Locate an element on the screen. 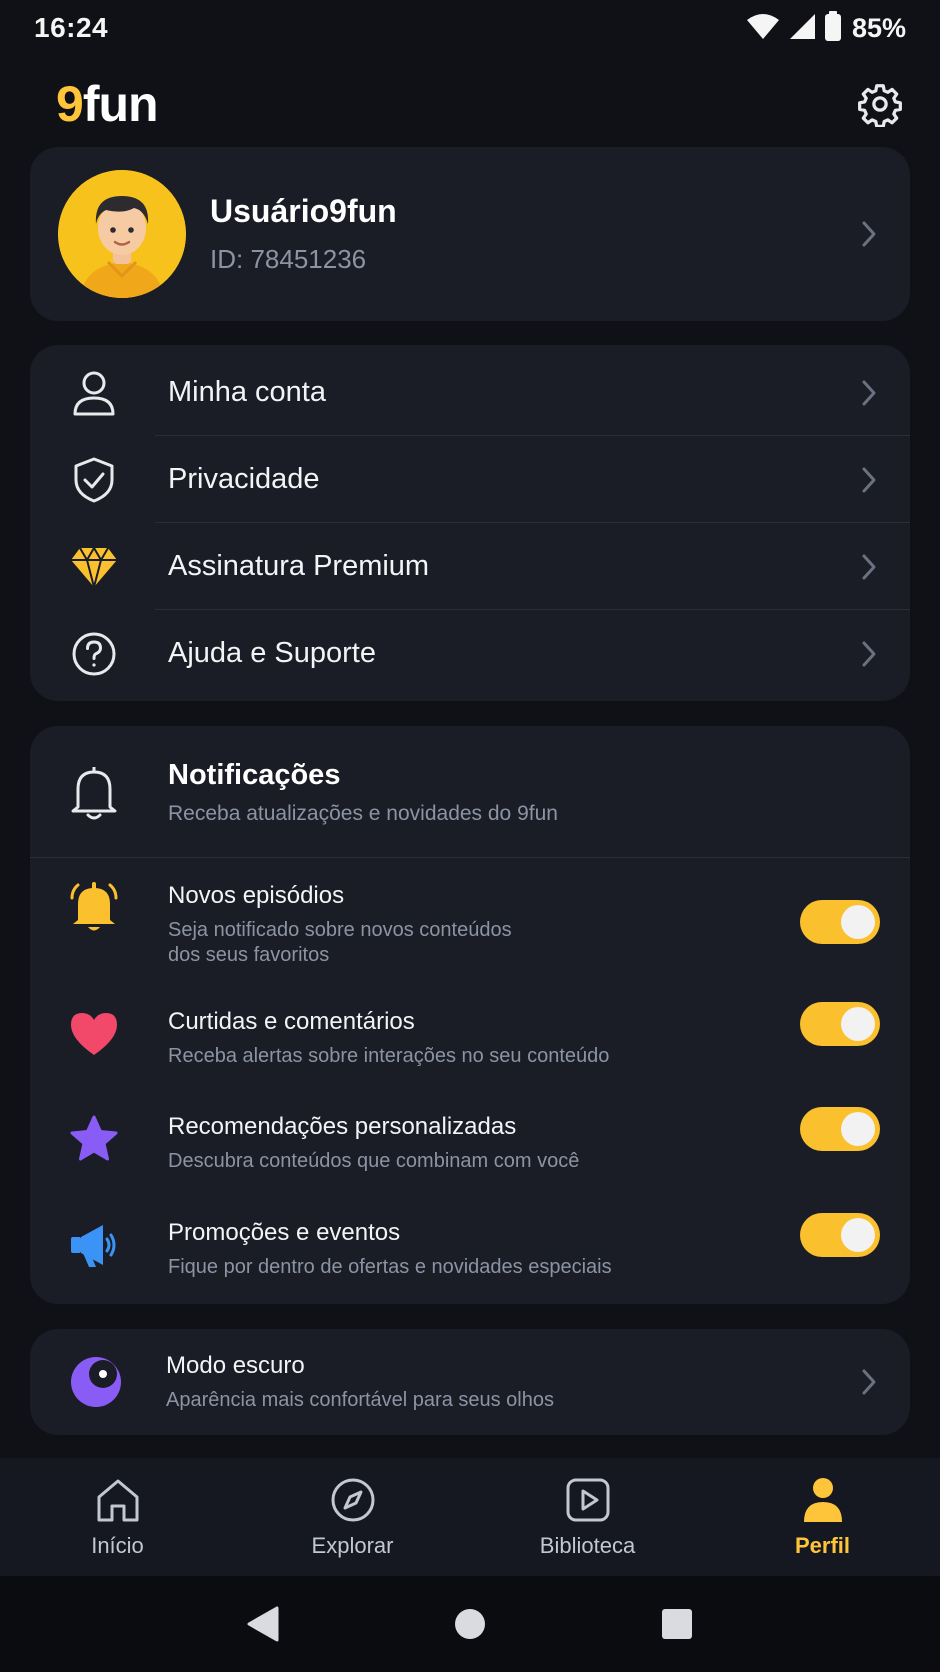  star-icon is located at coordinates (94, 1139).